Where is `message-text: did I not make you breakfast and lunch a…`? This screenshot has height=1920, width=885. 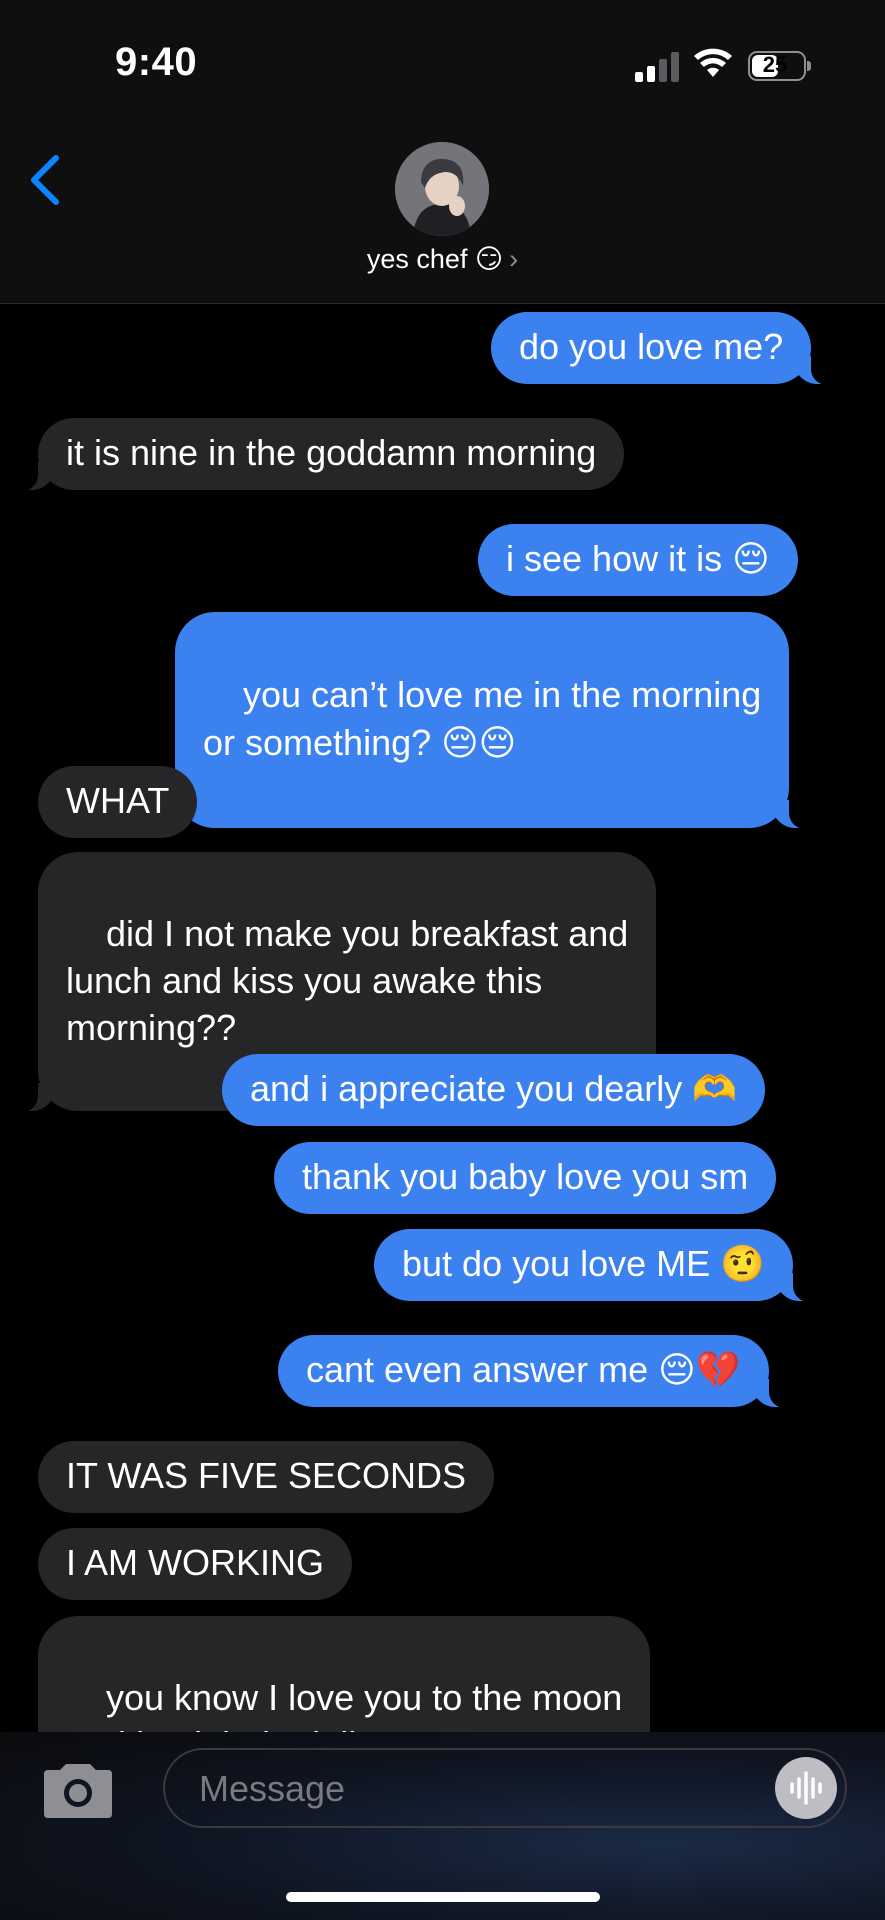
message-text: did I not make you breakfast and lunch a… is located at coordinates (347, 980).